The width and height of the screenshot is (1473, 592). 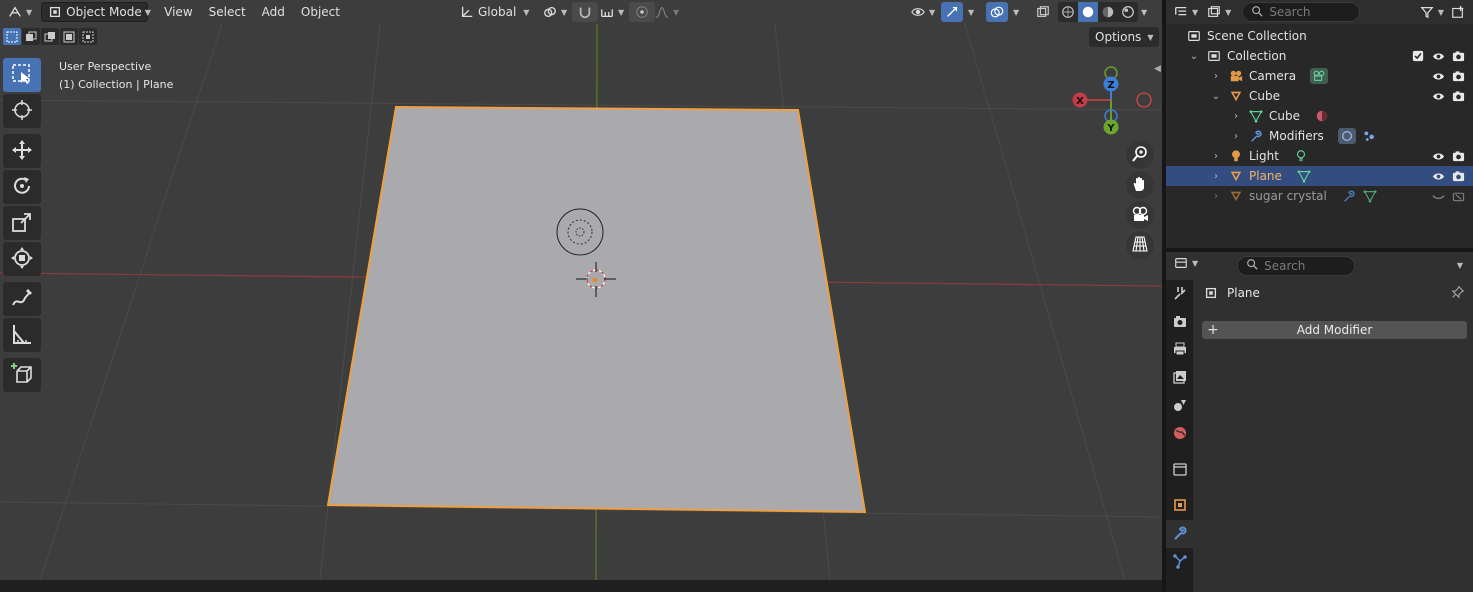 What do you see at coordinates (1301, 12) in the screenshot?
I see `outliner-search-field: Search` at bounding box center [1301, 12].